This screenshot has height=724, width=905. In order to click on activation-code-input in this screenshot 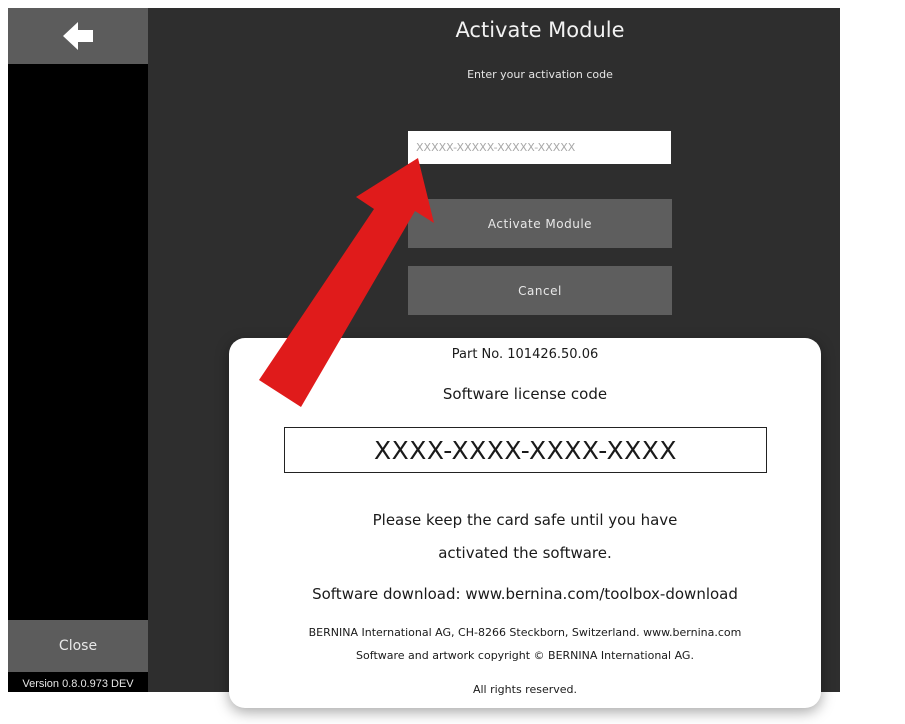, I will do `click(539, 147)`.